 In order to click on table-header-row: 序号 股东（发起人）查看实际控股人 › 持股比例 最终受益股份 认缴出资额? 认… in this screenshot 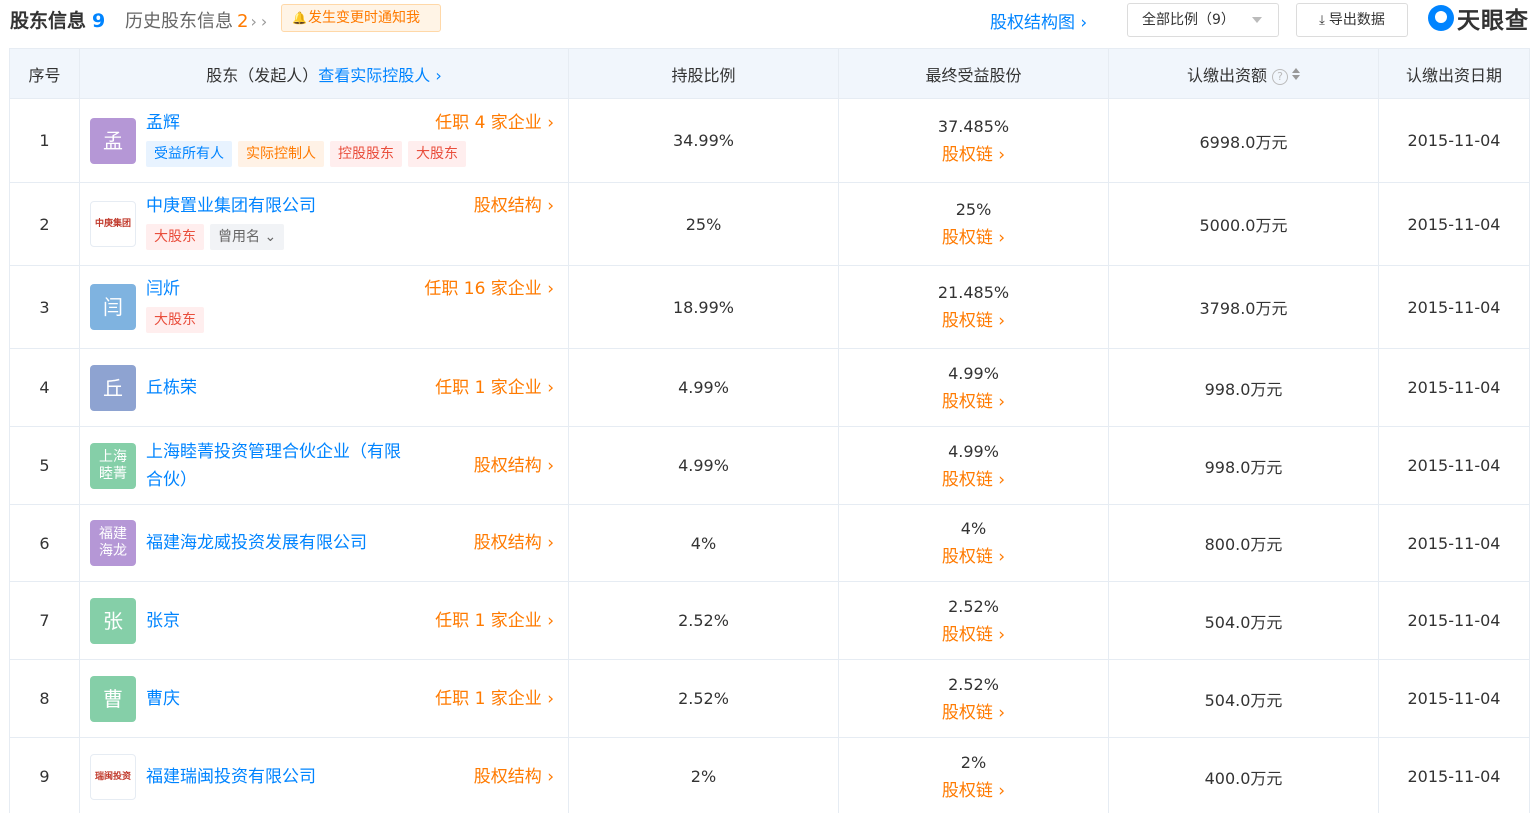, I will do `click(769, 73)`.